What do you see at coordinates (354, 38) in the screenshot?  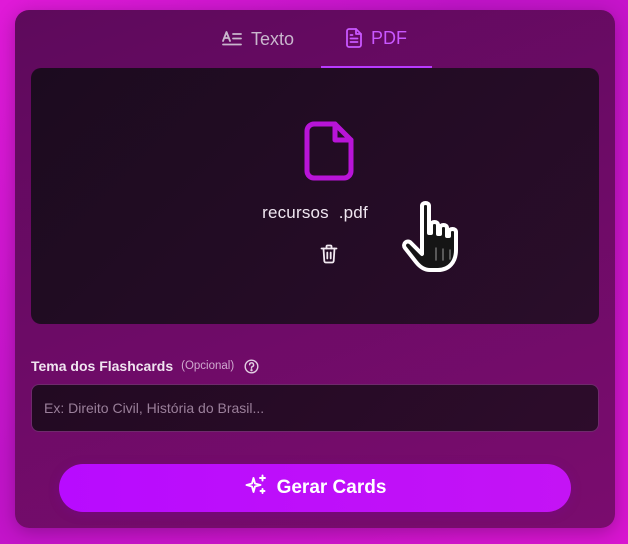 I see `document-icon` at bounding box center [354, 38].